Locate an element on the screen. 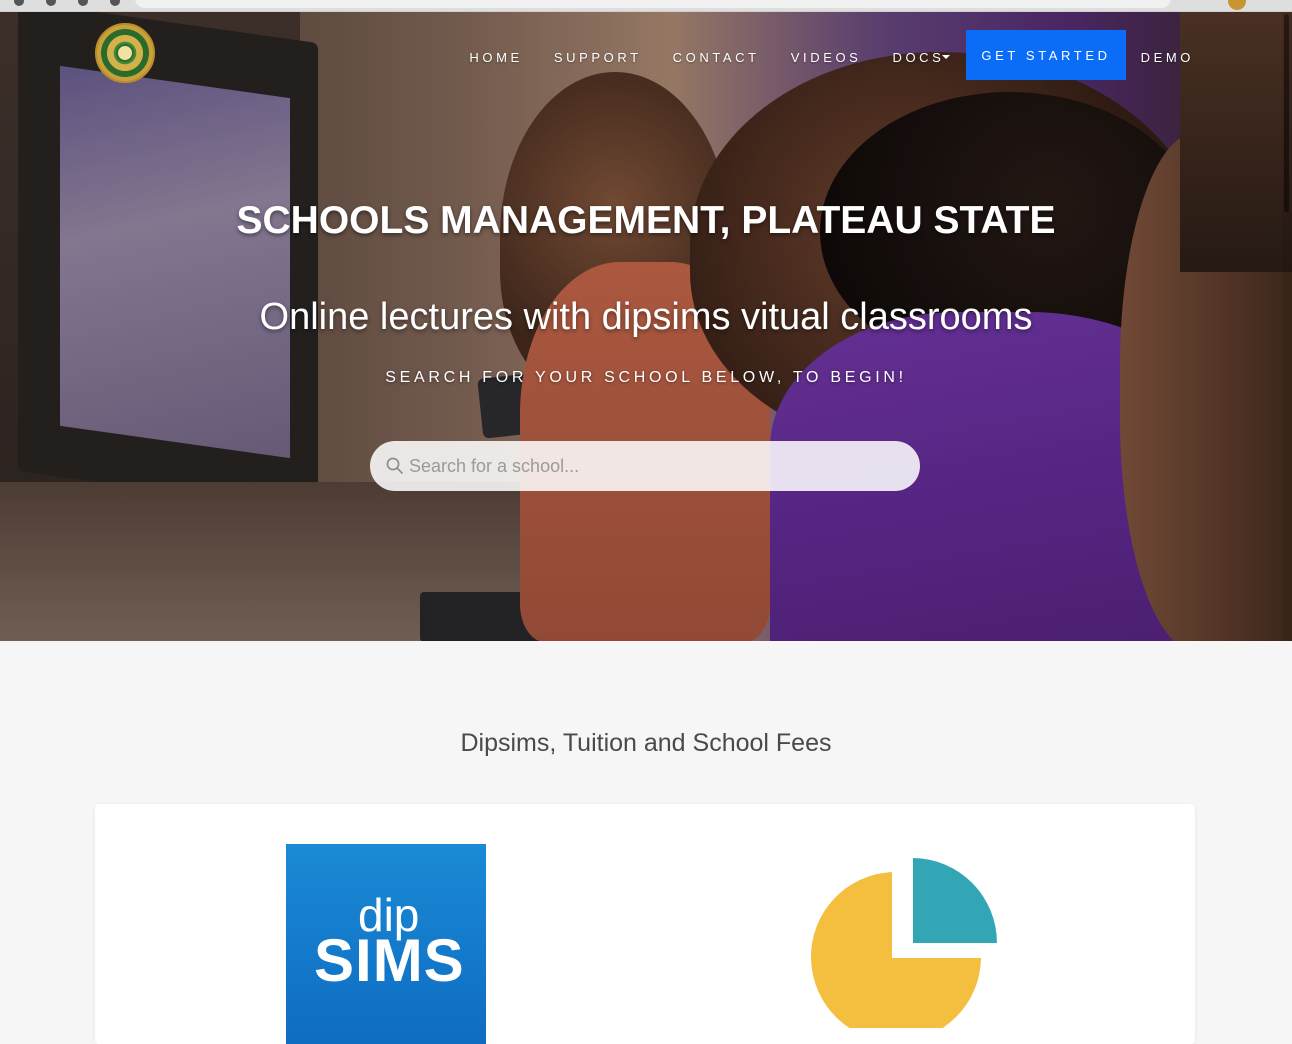 Image resolution: width=1292 pixels, height=1044 pixels. nav-demo: DEMO is located at coordinates (1167, 57).